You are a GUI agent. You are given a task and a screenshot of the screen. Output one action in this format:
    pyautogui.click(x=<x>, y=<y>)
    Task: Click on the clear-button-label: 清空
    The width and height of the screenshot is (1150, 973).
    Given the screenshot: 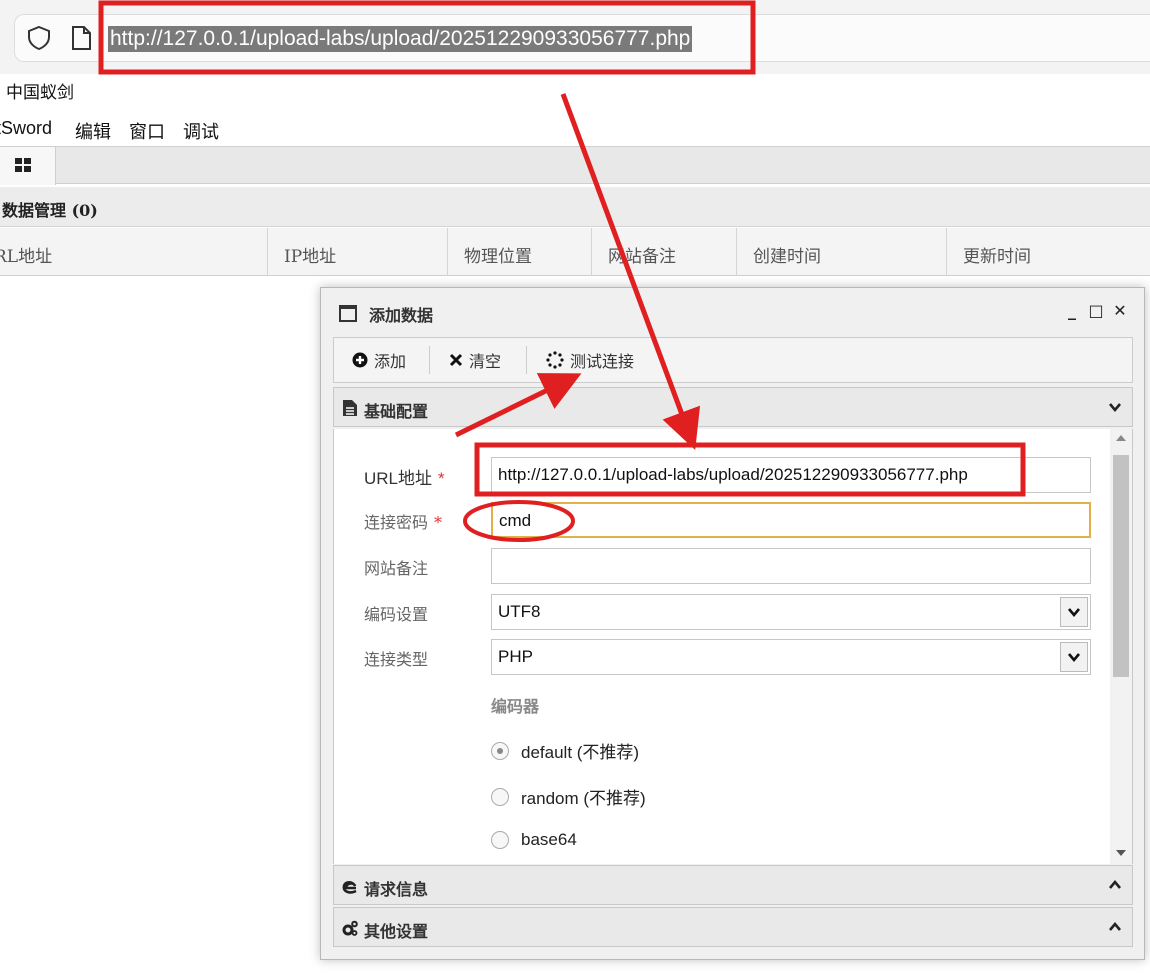 What is the action you would take?
    pyautogui.click(x=485, y=361)
    